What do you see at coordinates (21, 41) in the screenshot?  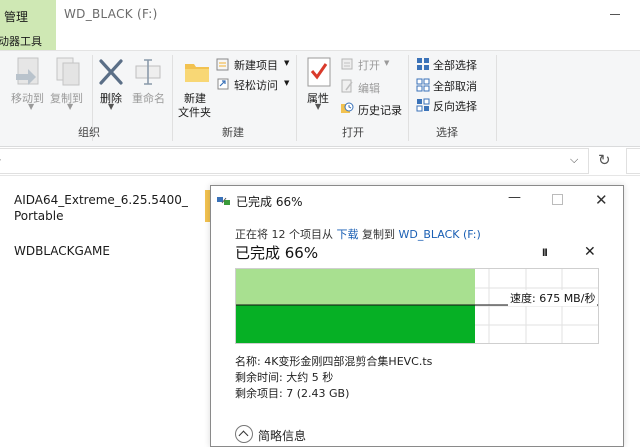 I see `tab-drive-tools-label: 动器工具` at bounding box center [21, 41].